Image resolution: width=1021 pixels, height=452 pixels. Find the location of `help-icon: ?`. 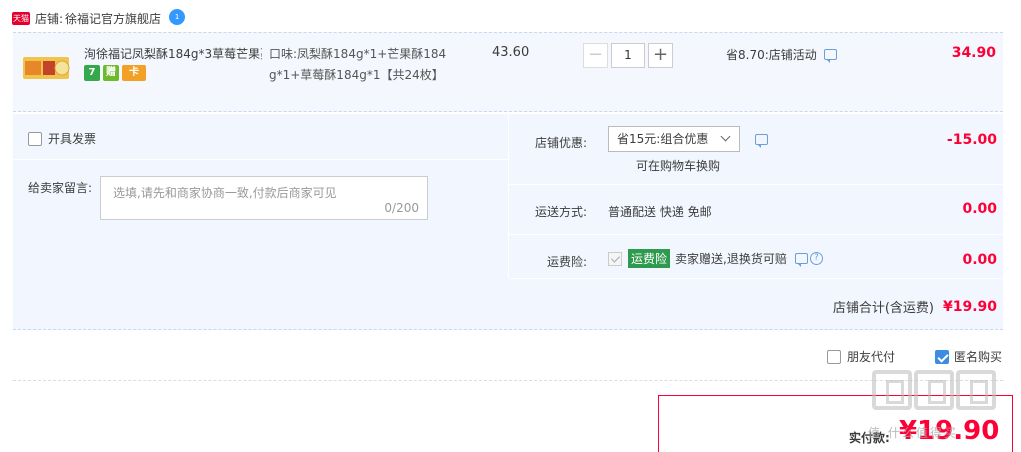

help-icon: ? is located at coordinates (816, 258).